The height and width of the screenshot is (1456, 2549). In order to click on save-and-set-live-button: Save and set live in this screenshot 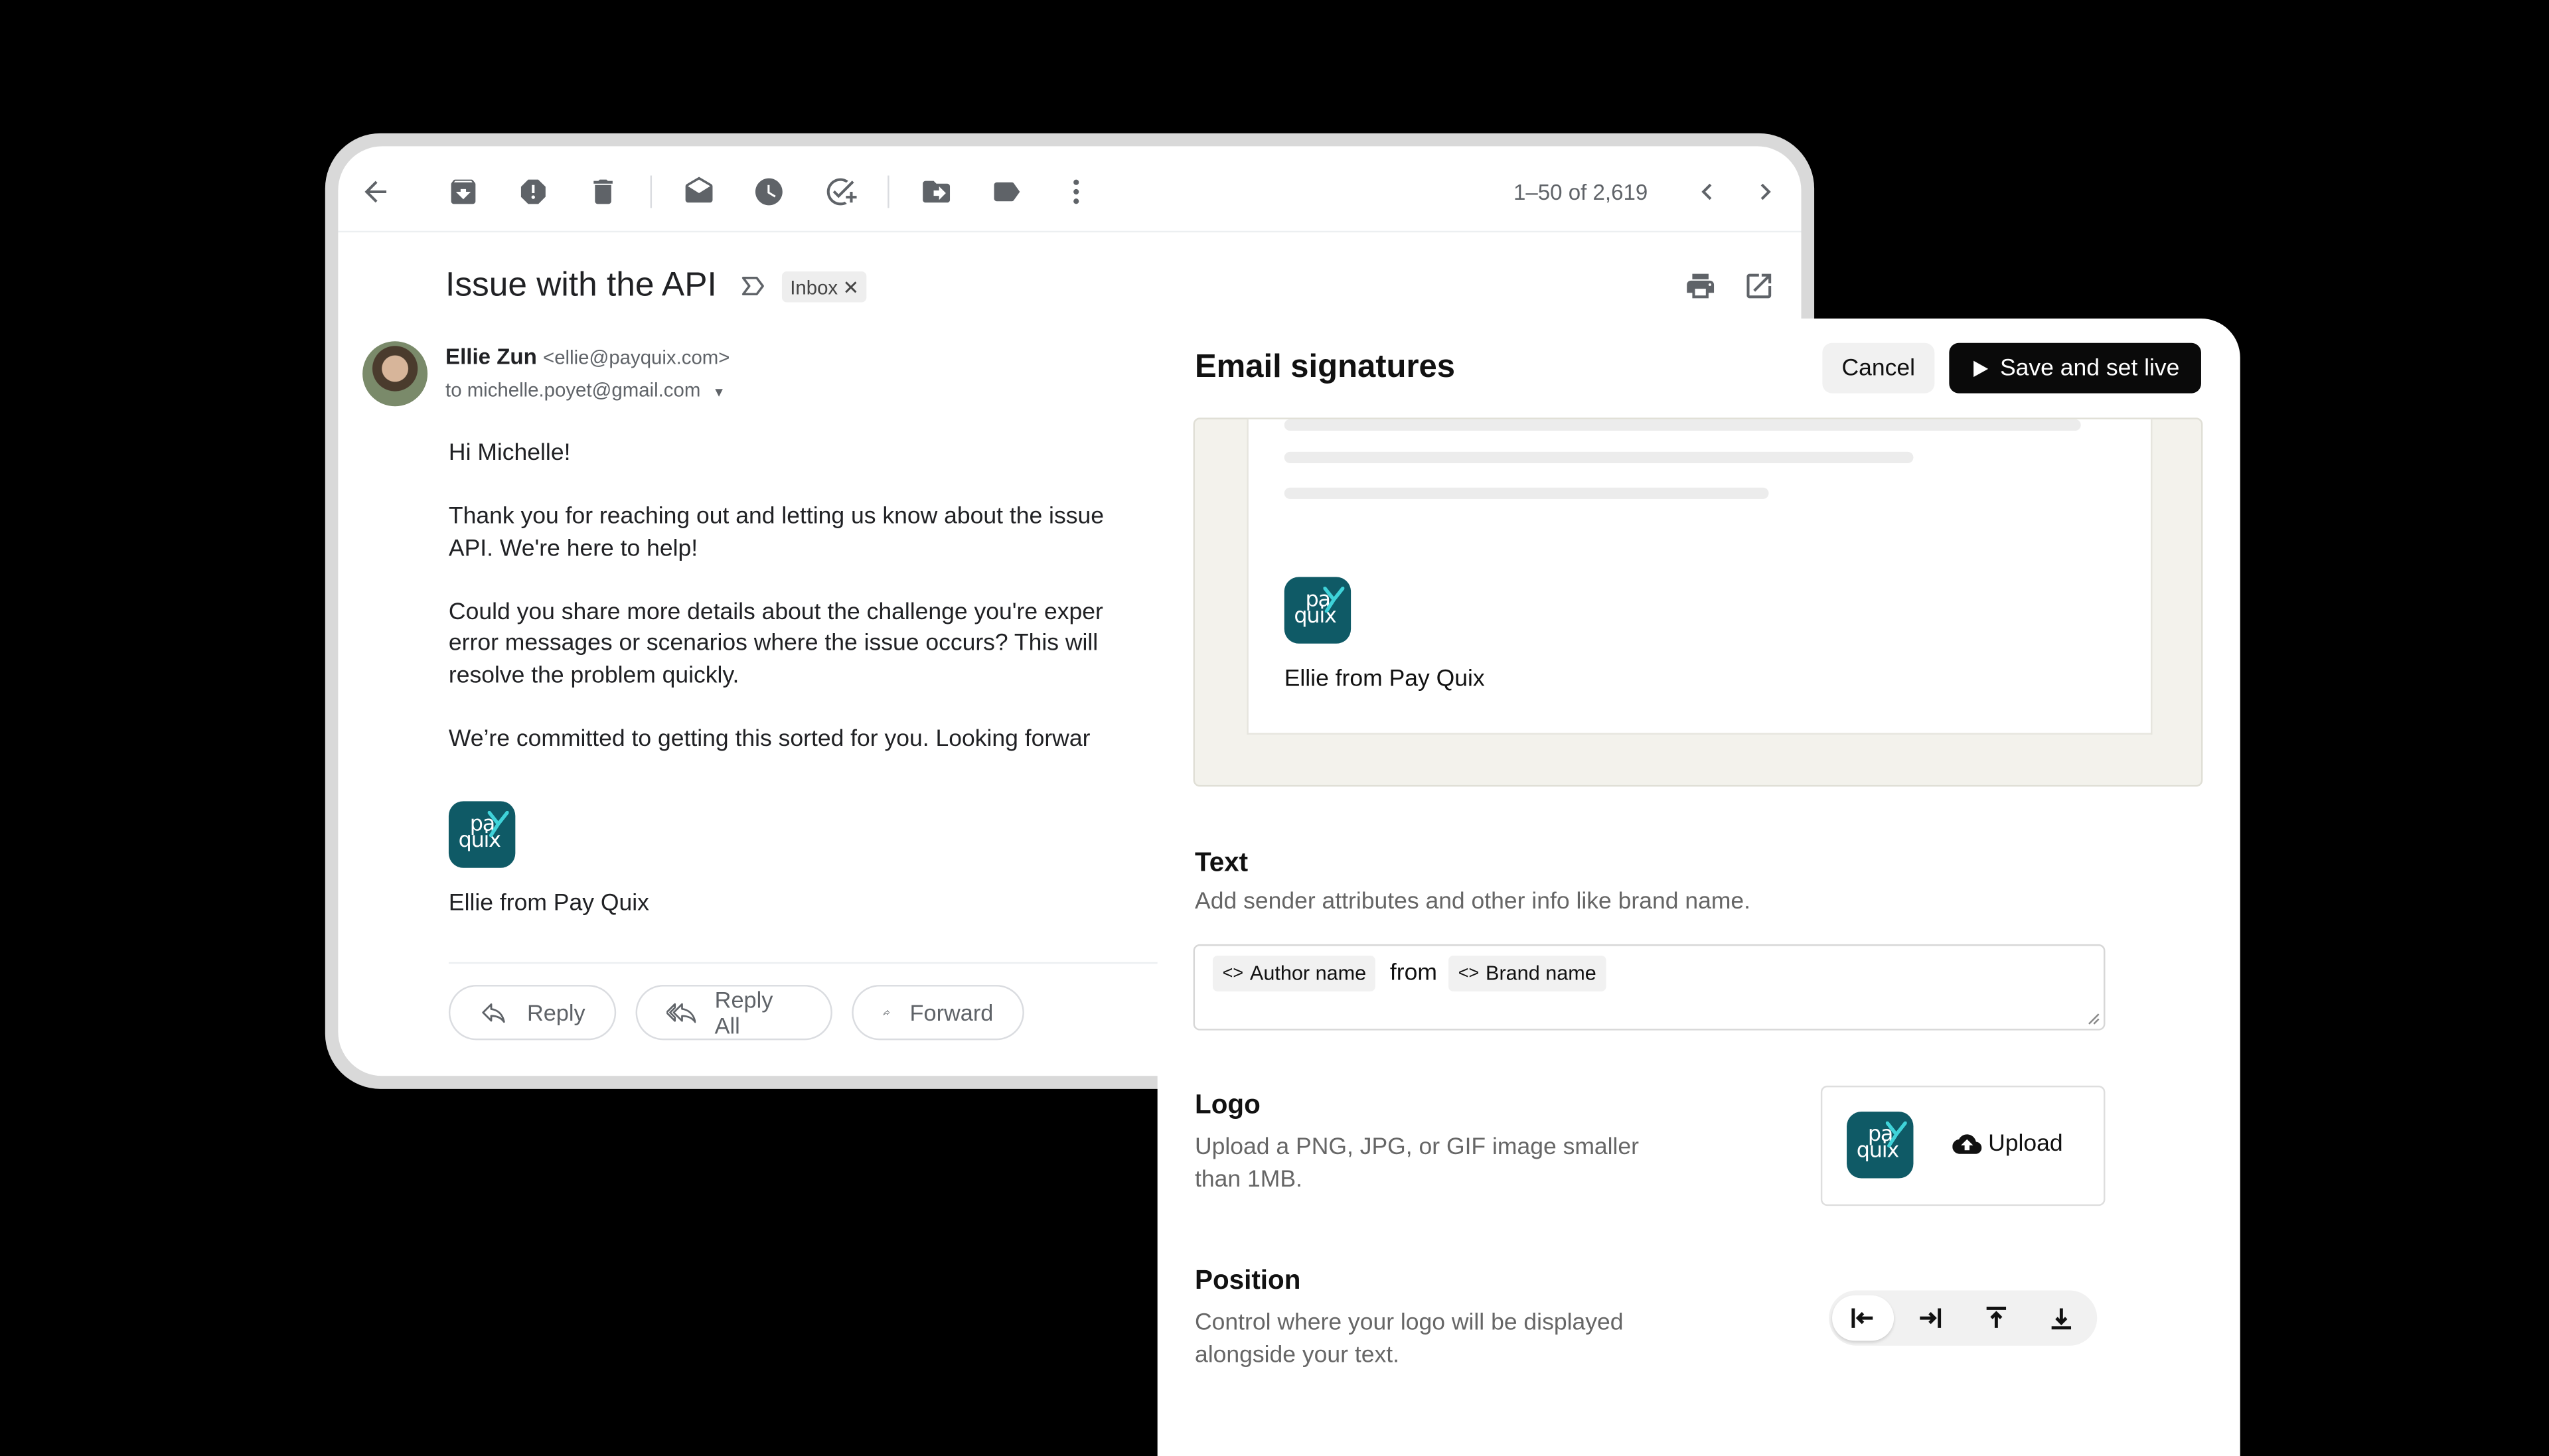, I will do `click(2075, 368)`.